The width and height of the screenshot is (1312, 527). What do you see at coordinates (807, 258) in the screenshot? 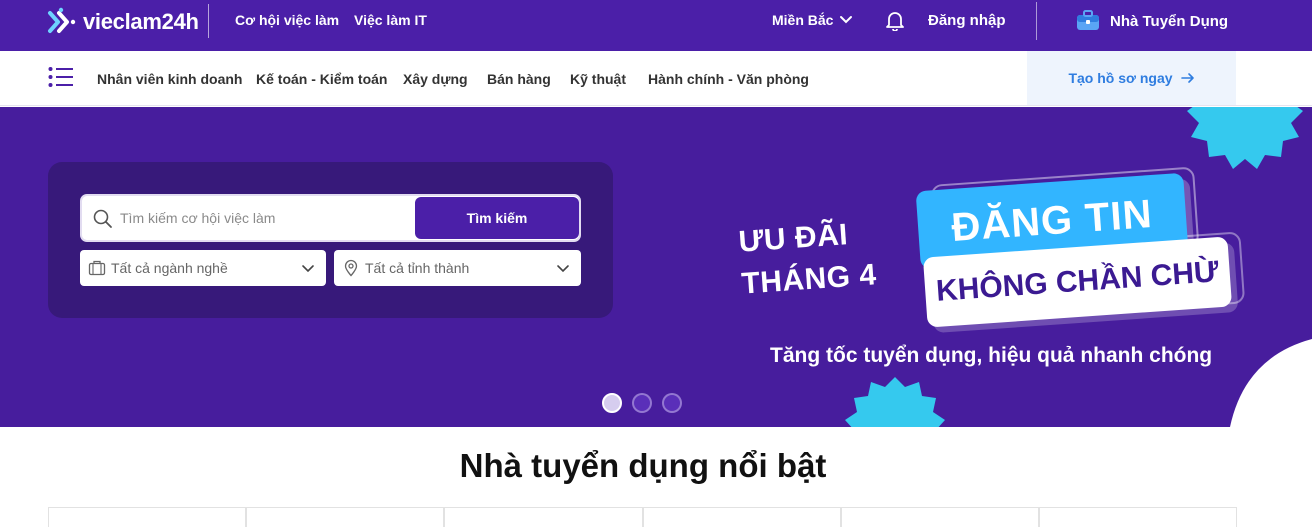
I see `promo-heading: ƯU ĐÃI THÁNG 4` at bounding box center [807, 258].